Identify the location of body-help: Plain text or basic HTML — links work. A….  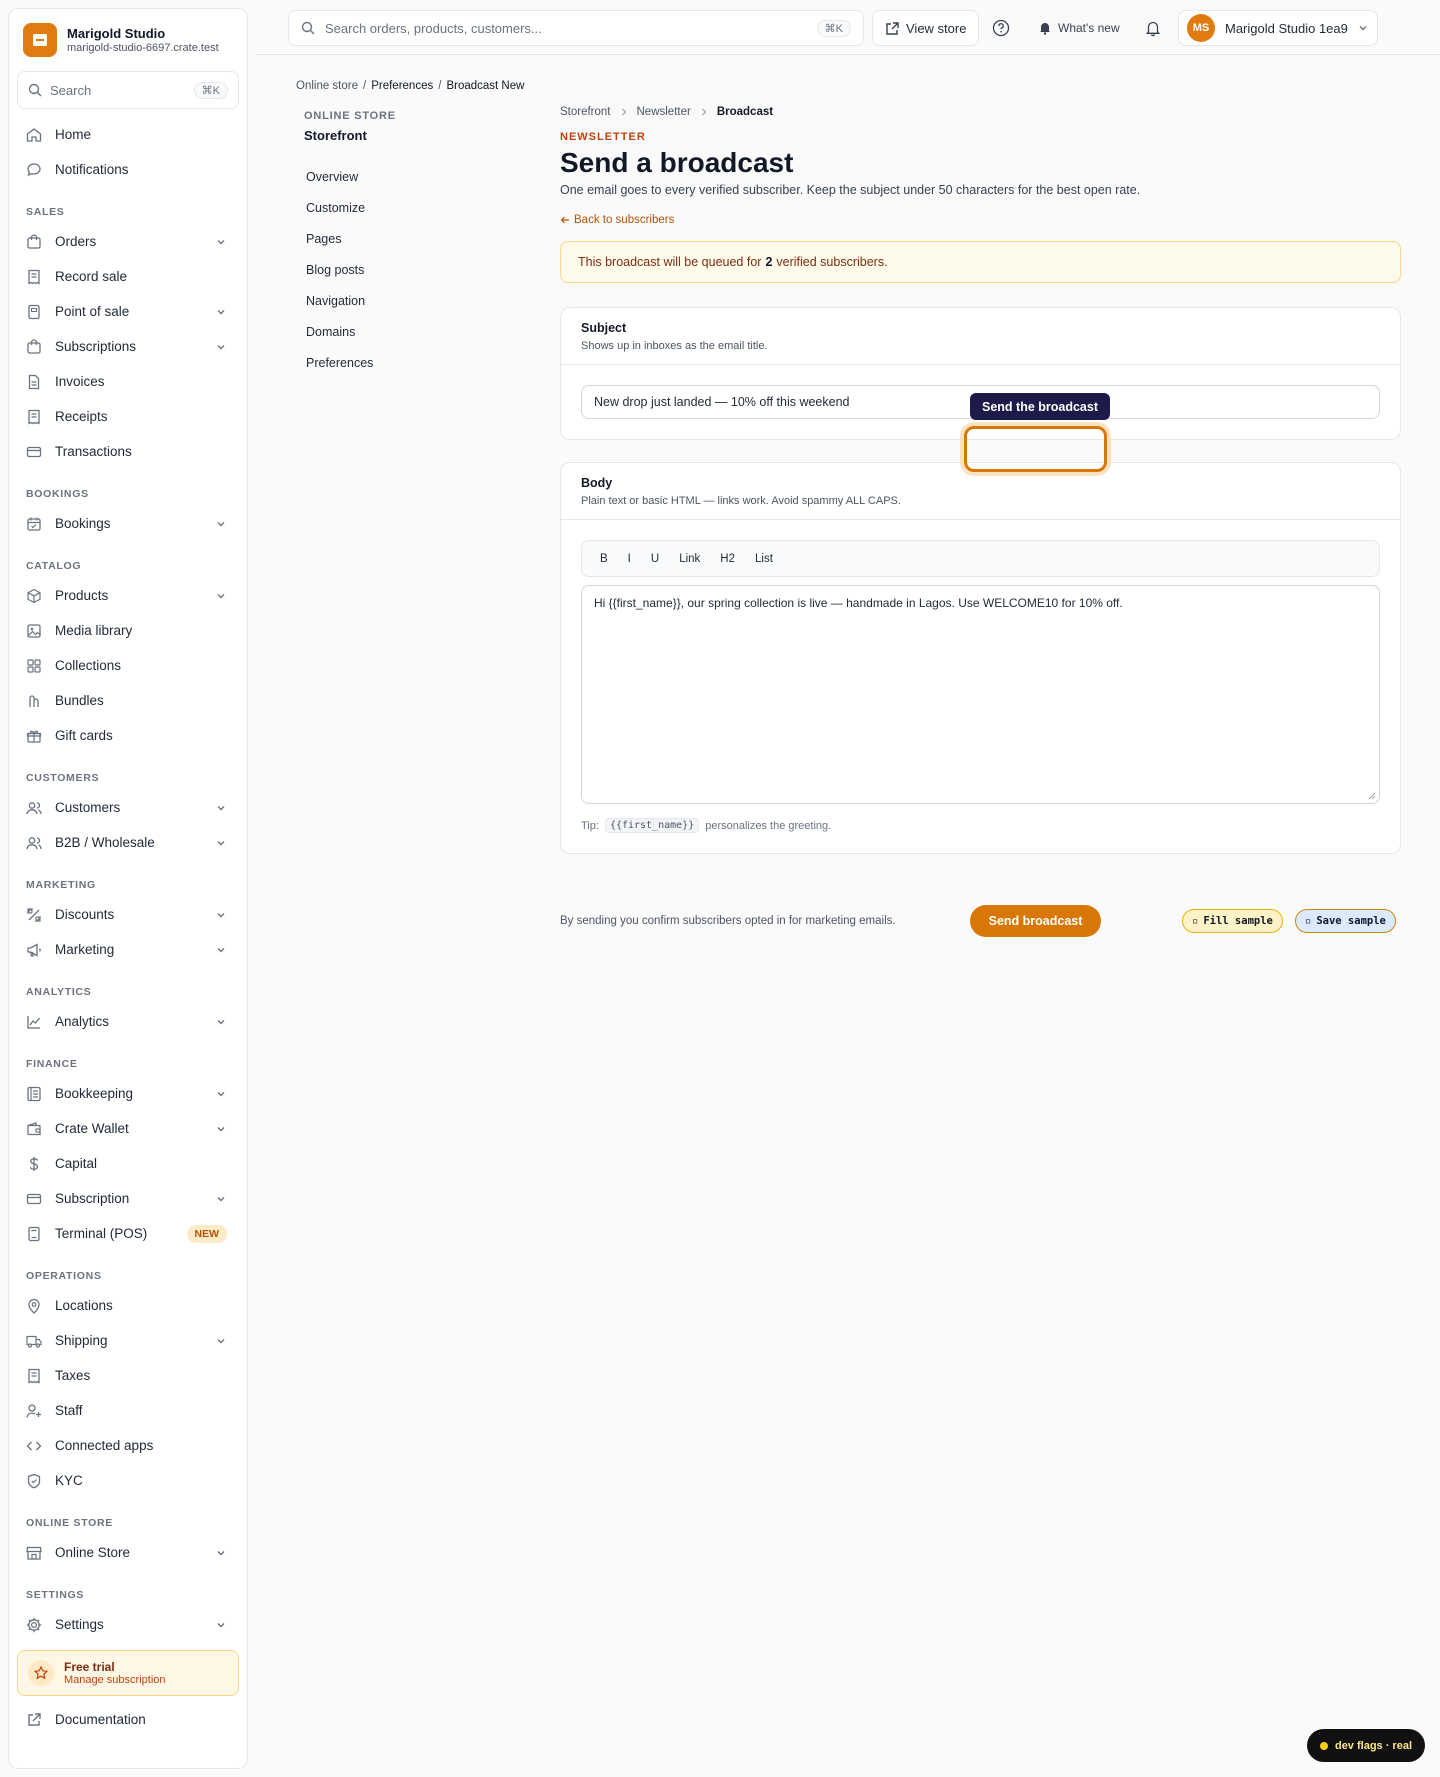
(741, 501).